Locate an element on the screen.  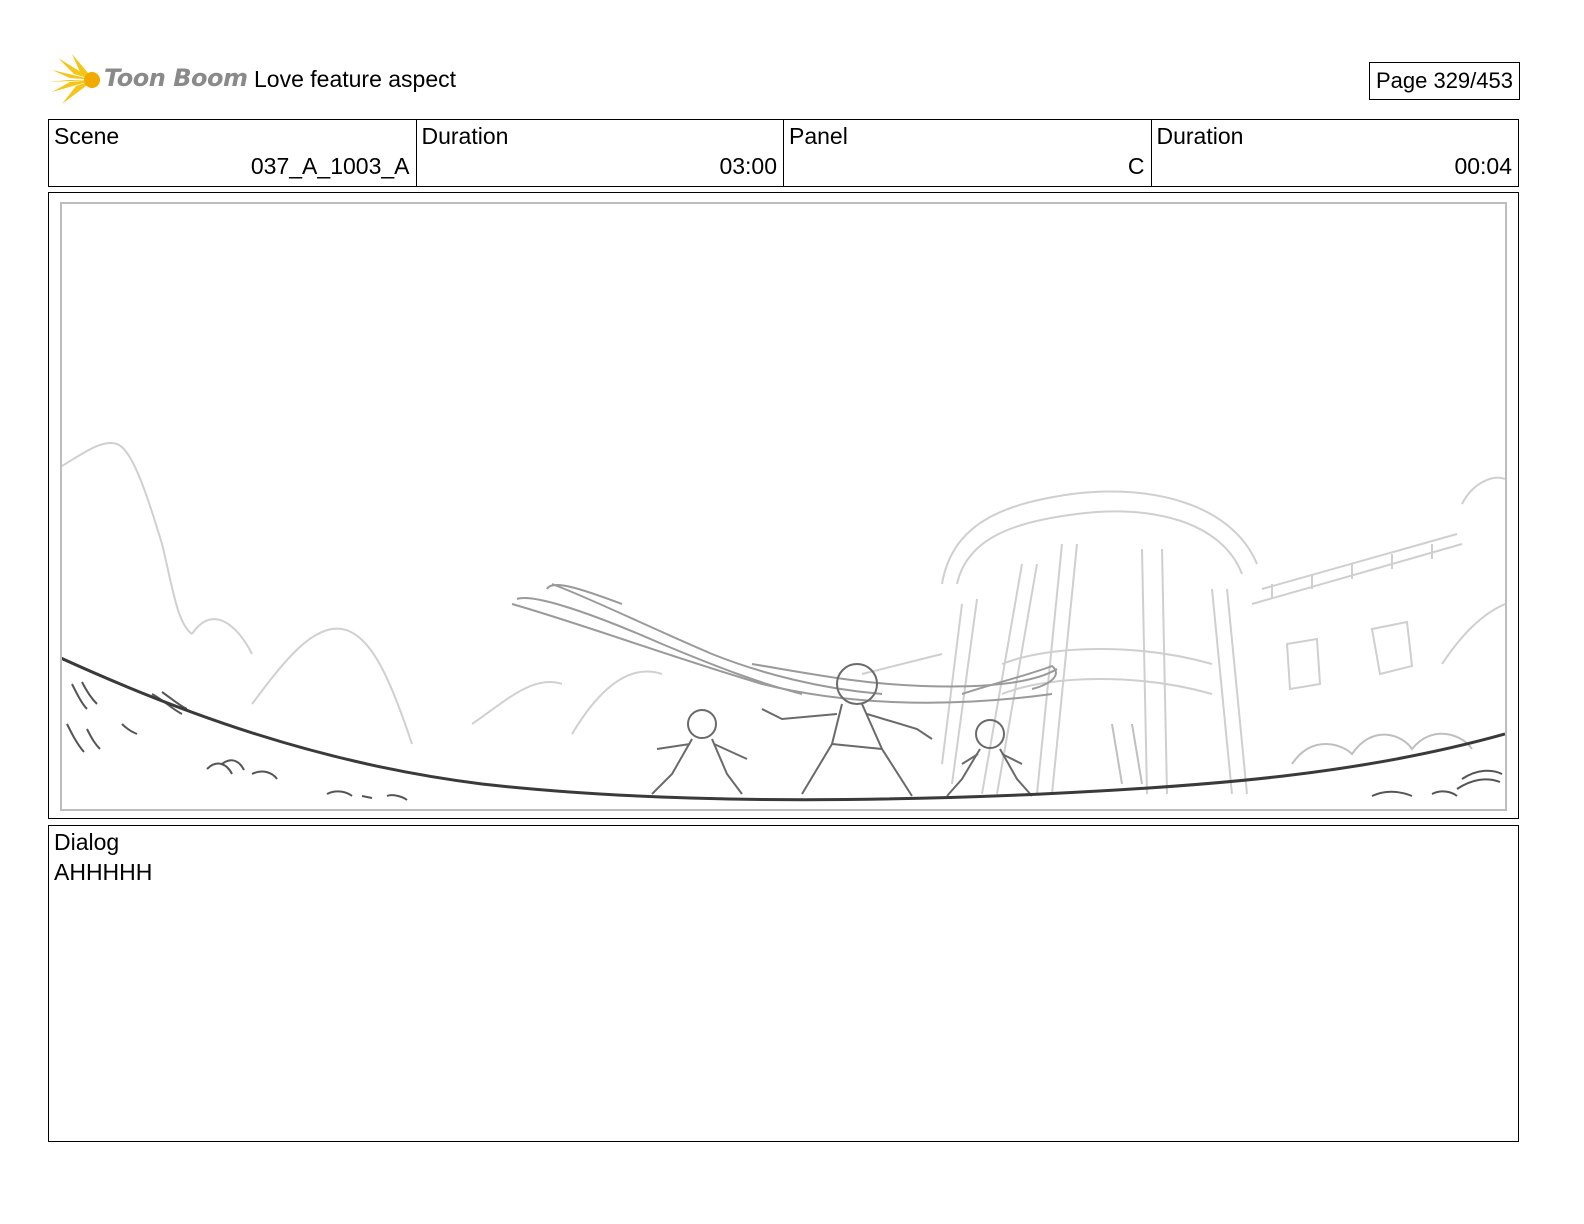
panel-duration-value: 00:04 is located at coordinates (1483, 166).